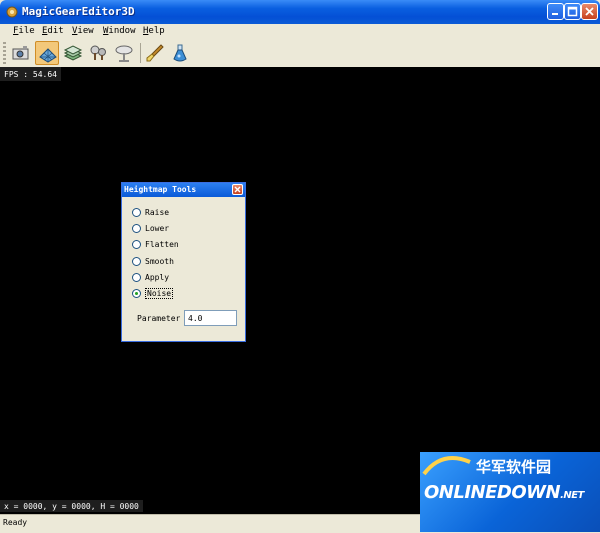 This screenshot has width=600, height=533. What do you see at coordinates (136, 212) in the screenshot?
I see `radio-raise` at bounding box center [136, 212].